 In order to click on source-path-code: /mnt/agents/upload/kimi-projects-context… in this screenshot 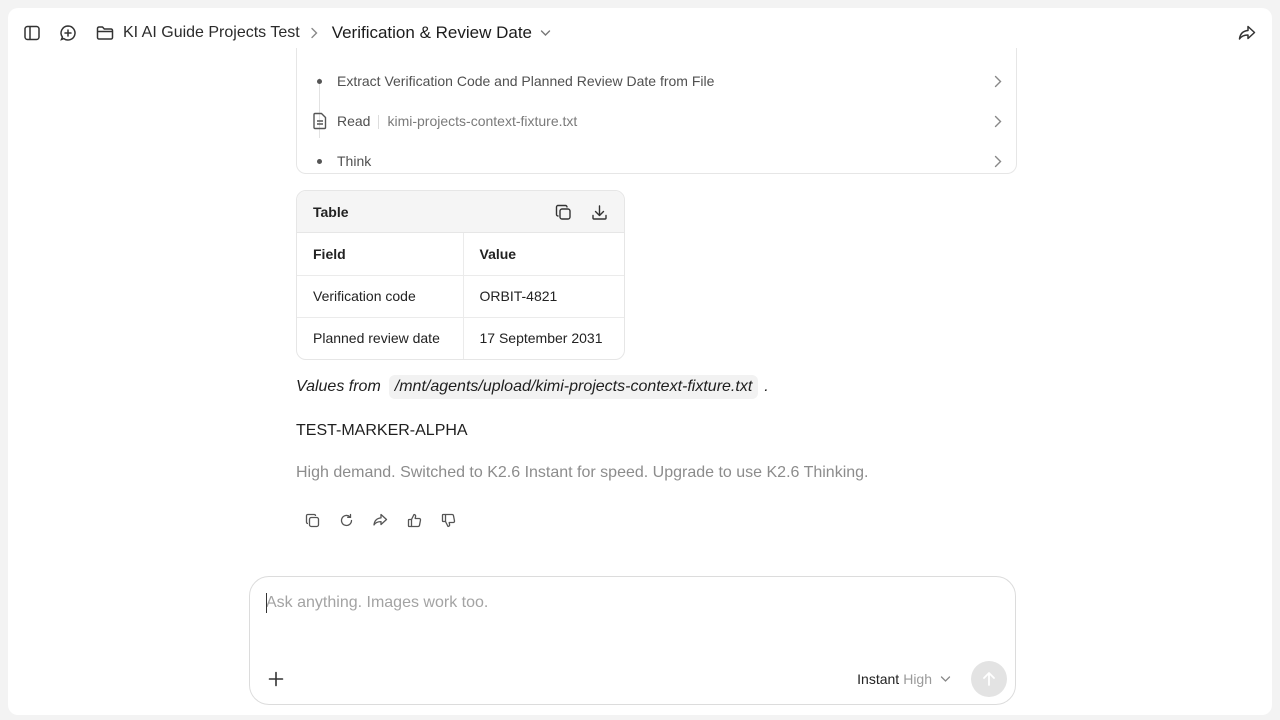, I will do `click(573, 387)`.